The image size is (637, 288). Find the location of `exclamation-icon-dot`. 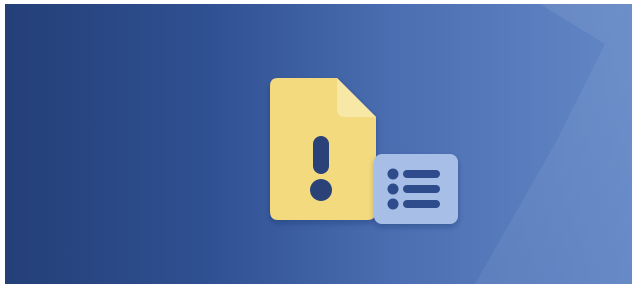

exclamation-icon-dot is located at coordinates (321, 190).